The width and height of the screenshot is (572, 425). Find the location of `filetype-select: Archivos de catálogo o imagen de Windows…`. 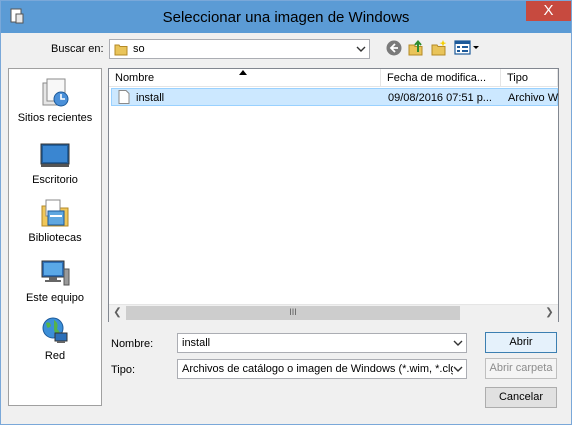

filetype-select: Archivos de catálogo o imagen de Windows… is located at coordinates (322, 369).